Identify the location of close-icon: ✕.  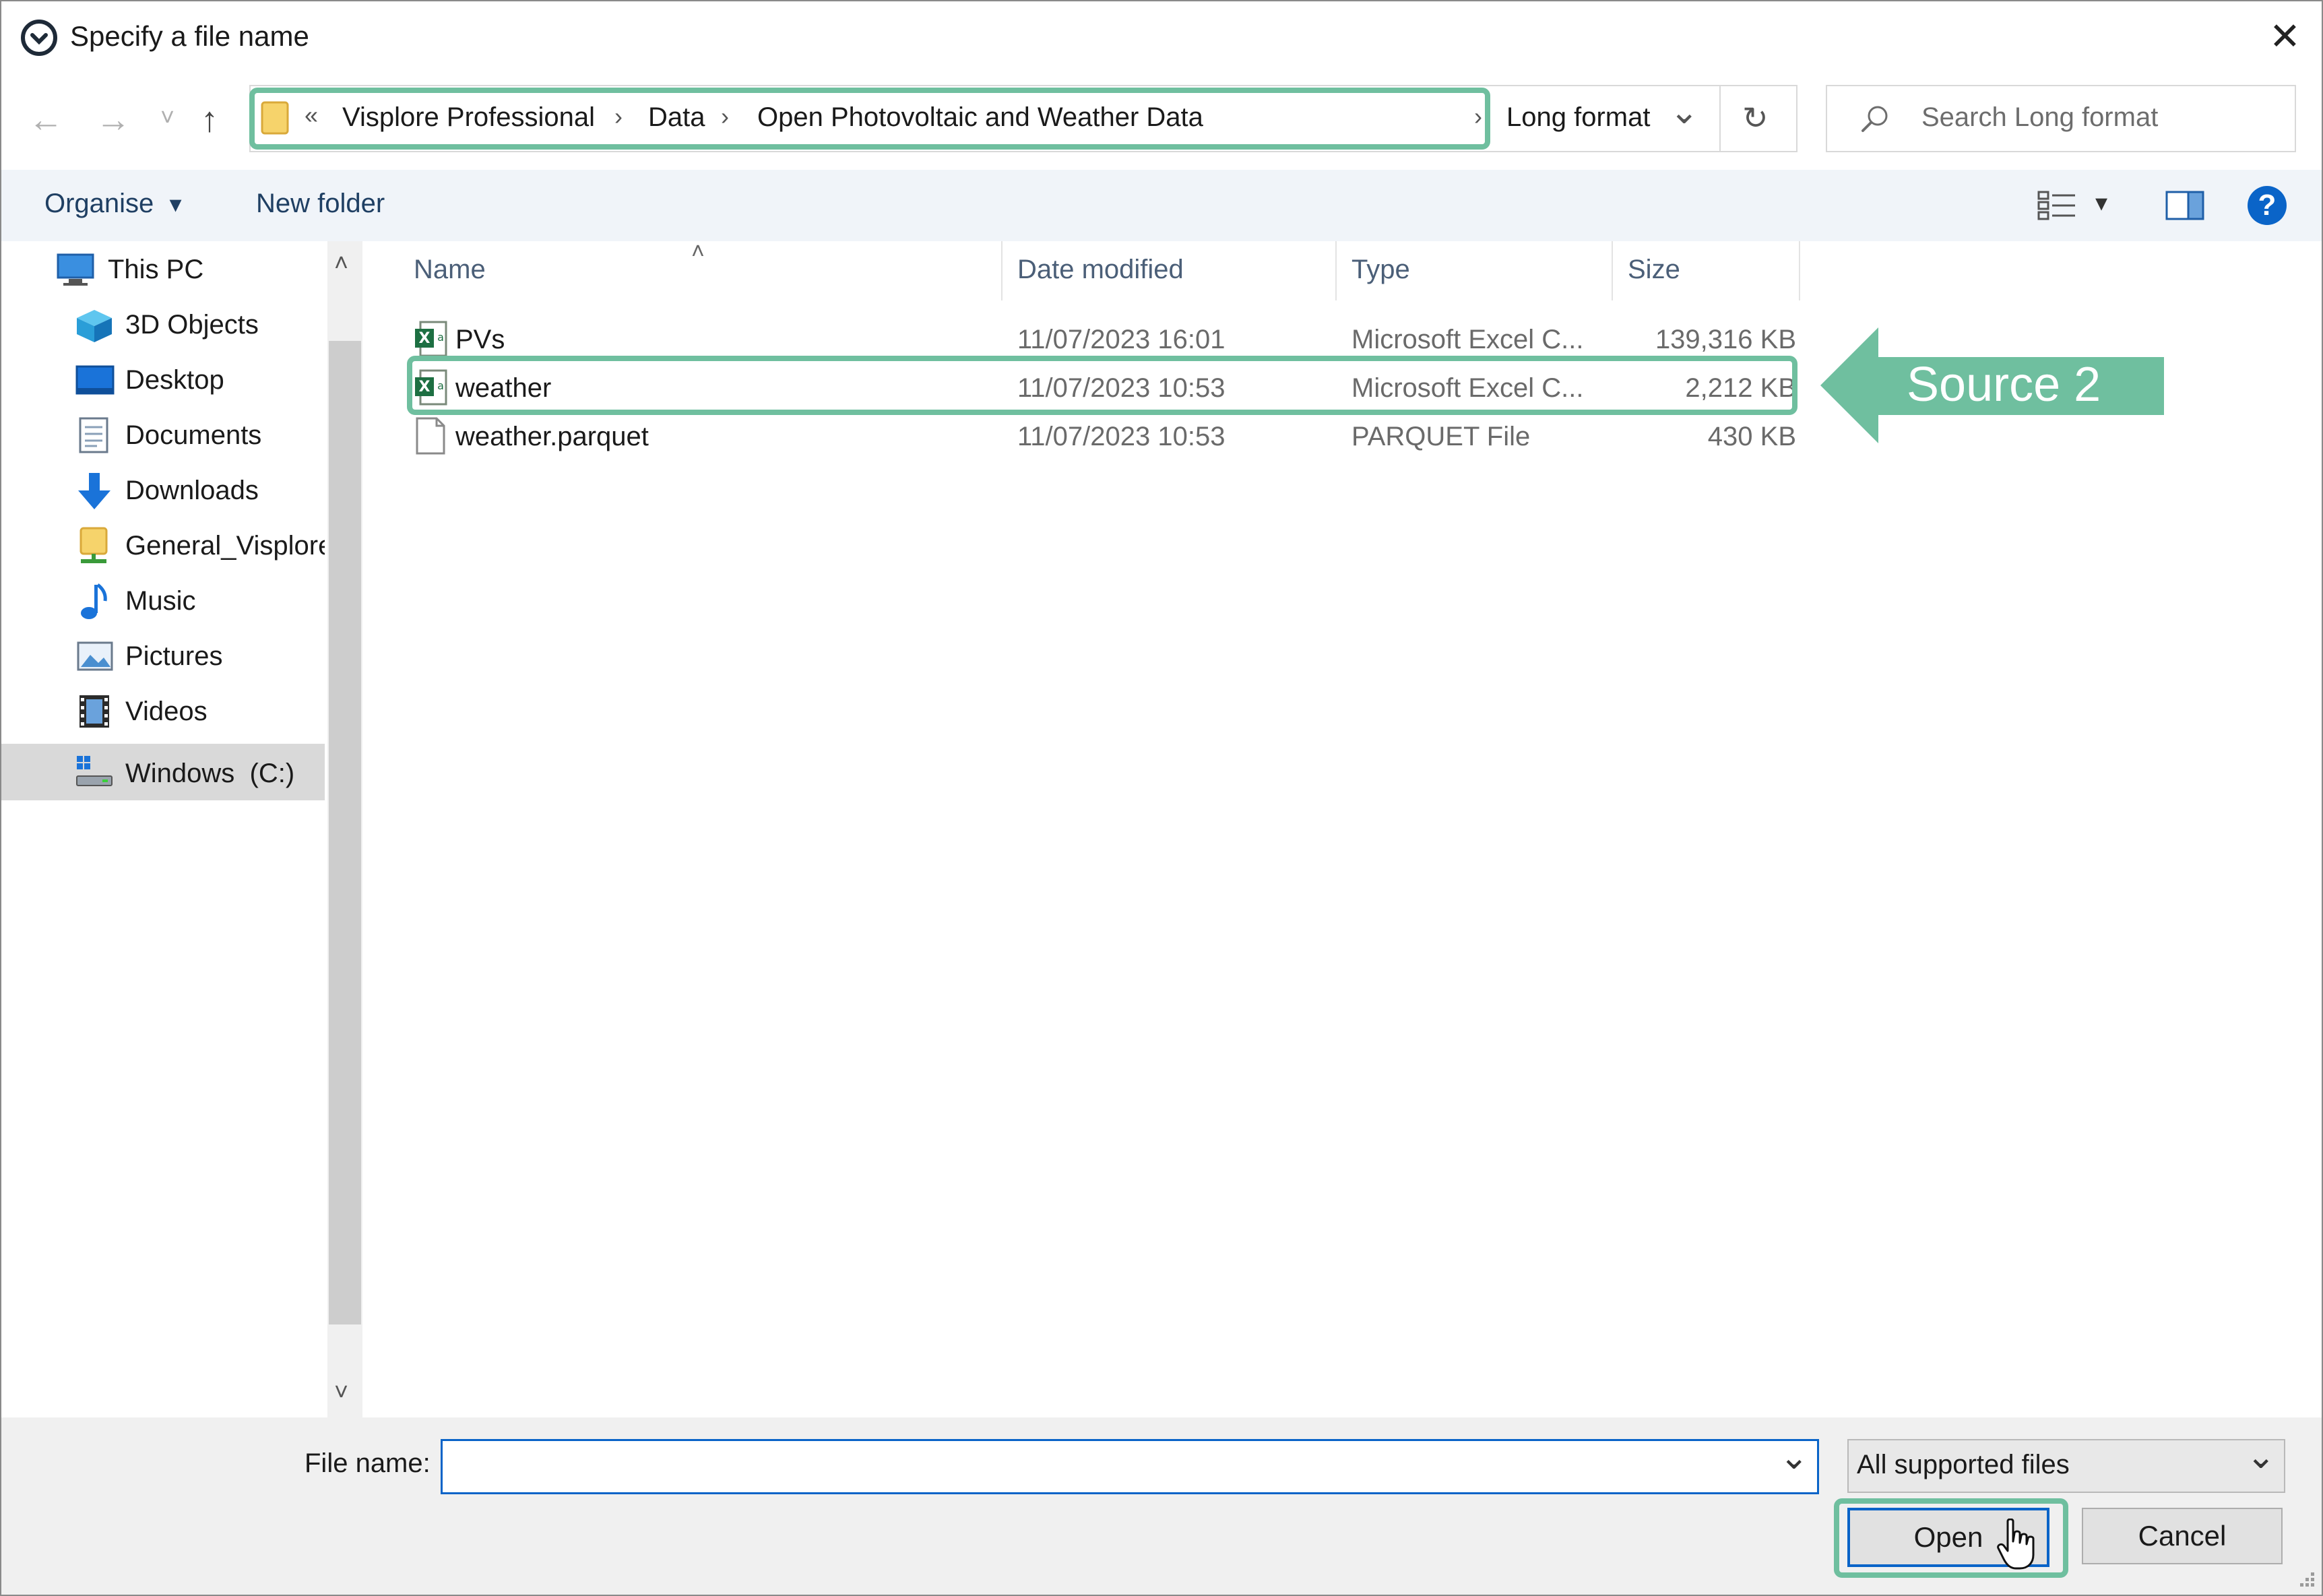
(2285, 36).